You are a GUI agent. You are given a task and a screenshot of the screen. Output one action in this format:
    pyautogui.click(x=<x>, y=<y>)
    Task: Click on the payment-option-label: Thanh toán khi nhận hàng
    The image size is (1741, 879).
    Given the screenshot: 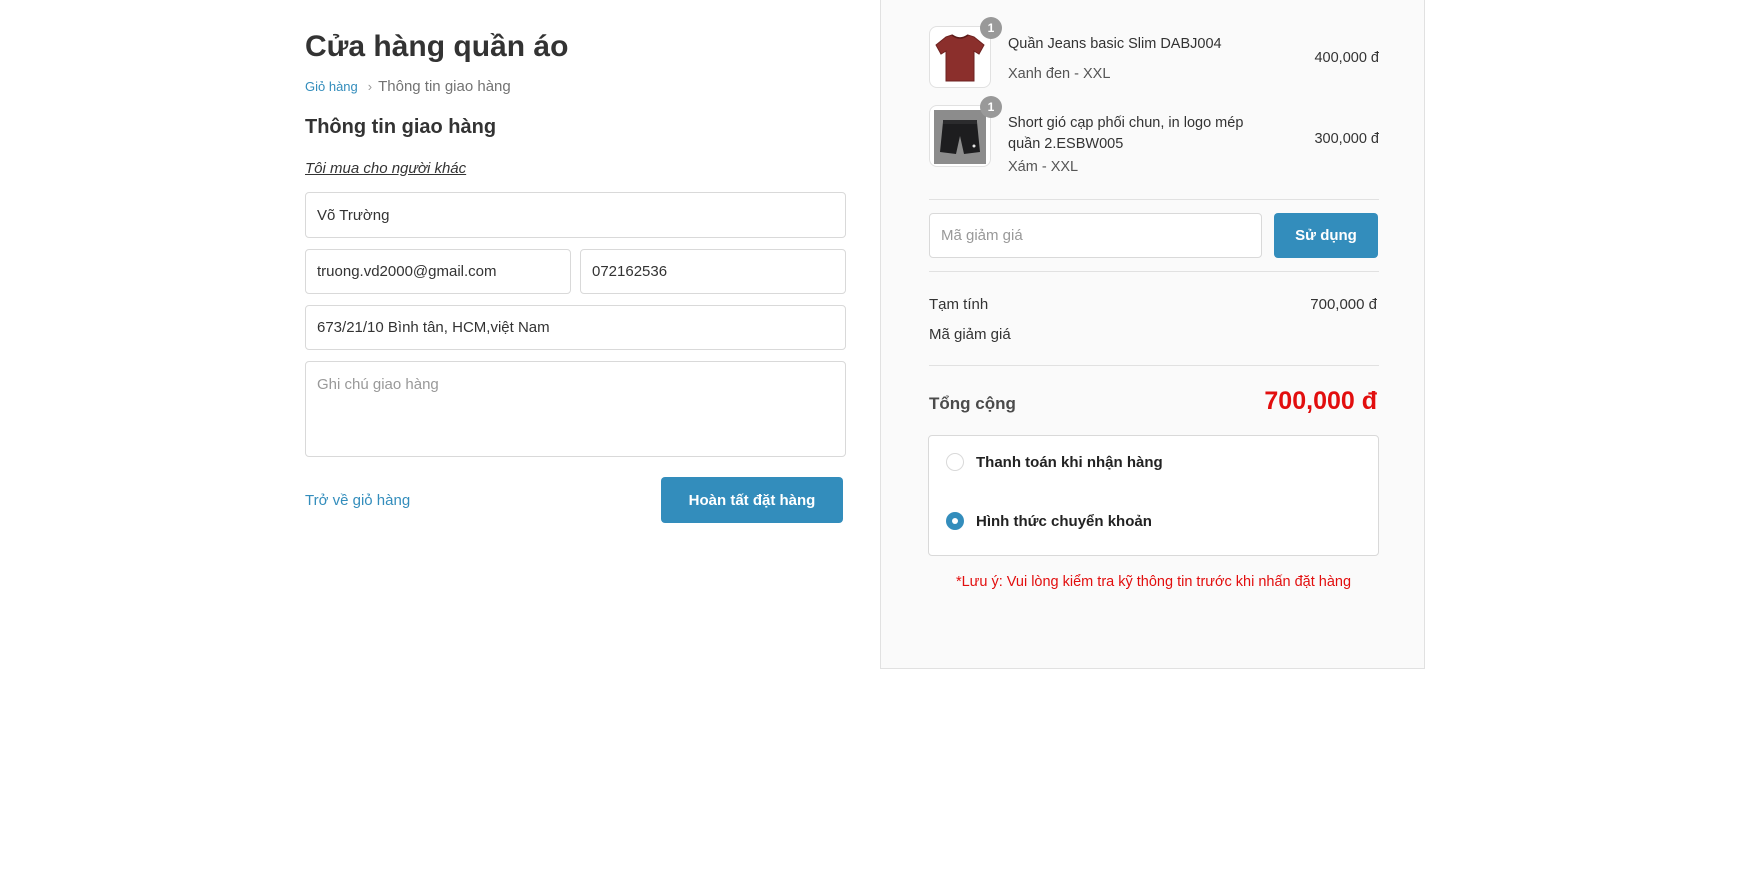 What is the action you would take?
    pyautogui.click(x=1069, y=462)
    